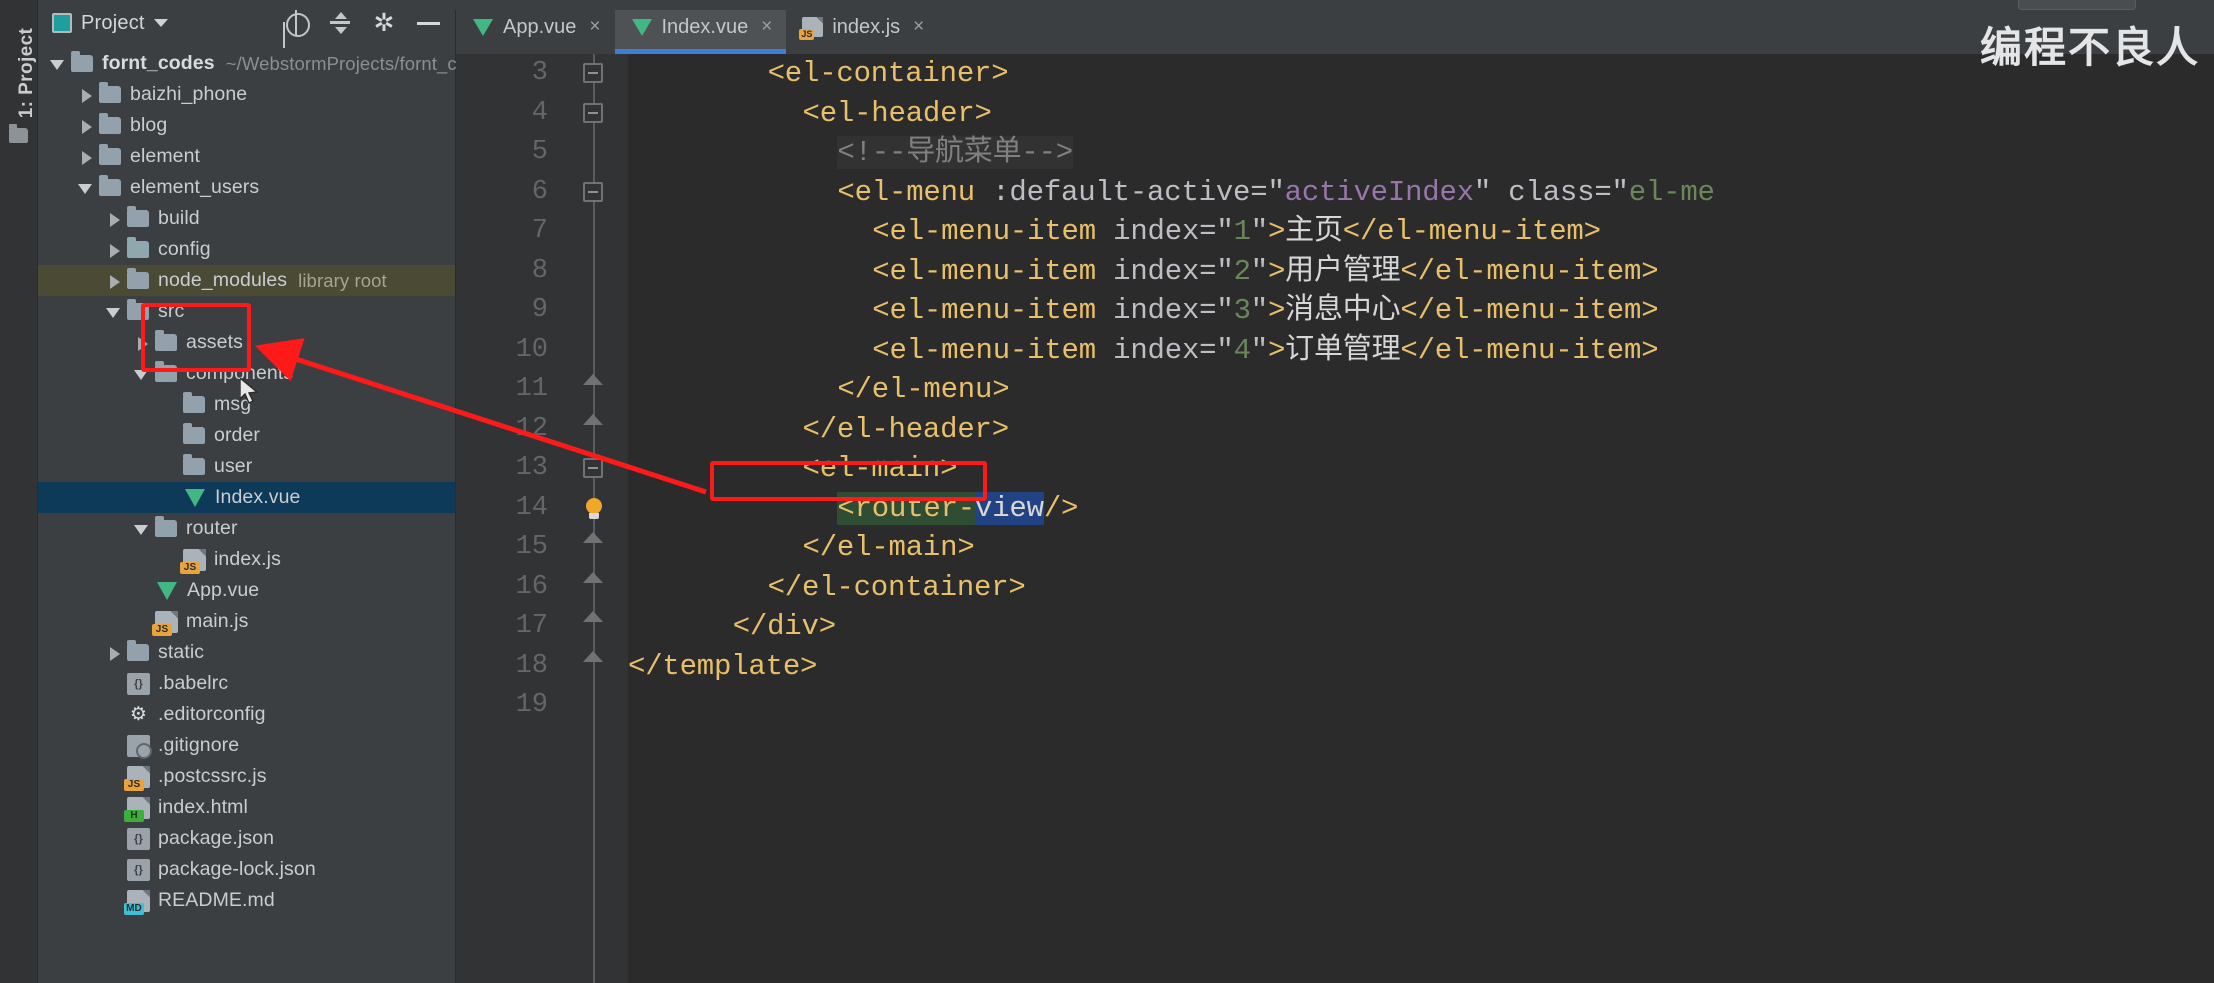 Image resolution: width=2214 pixels, height=983 pixels. I want to click on tree-row-build: build, so click(246, 218).